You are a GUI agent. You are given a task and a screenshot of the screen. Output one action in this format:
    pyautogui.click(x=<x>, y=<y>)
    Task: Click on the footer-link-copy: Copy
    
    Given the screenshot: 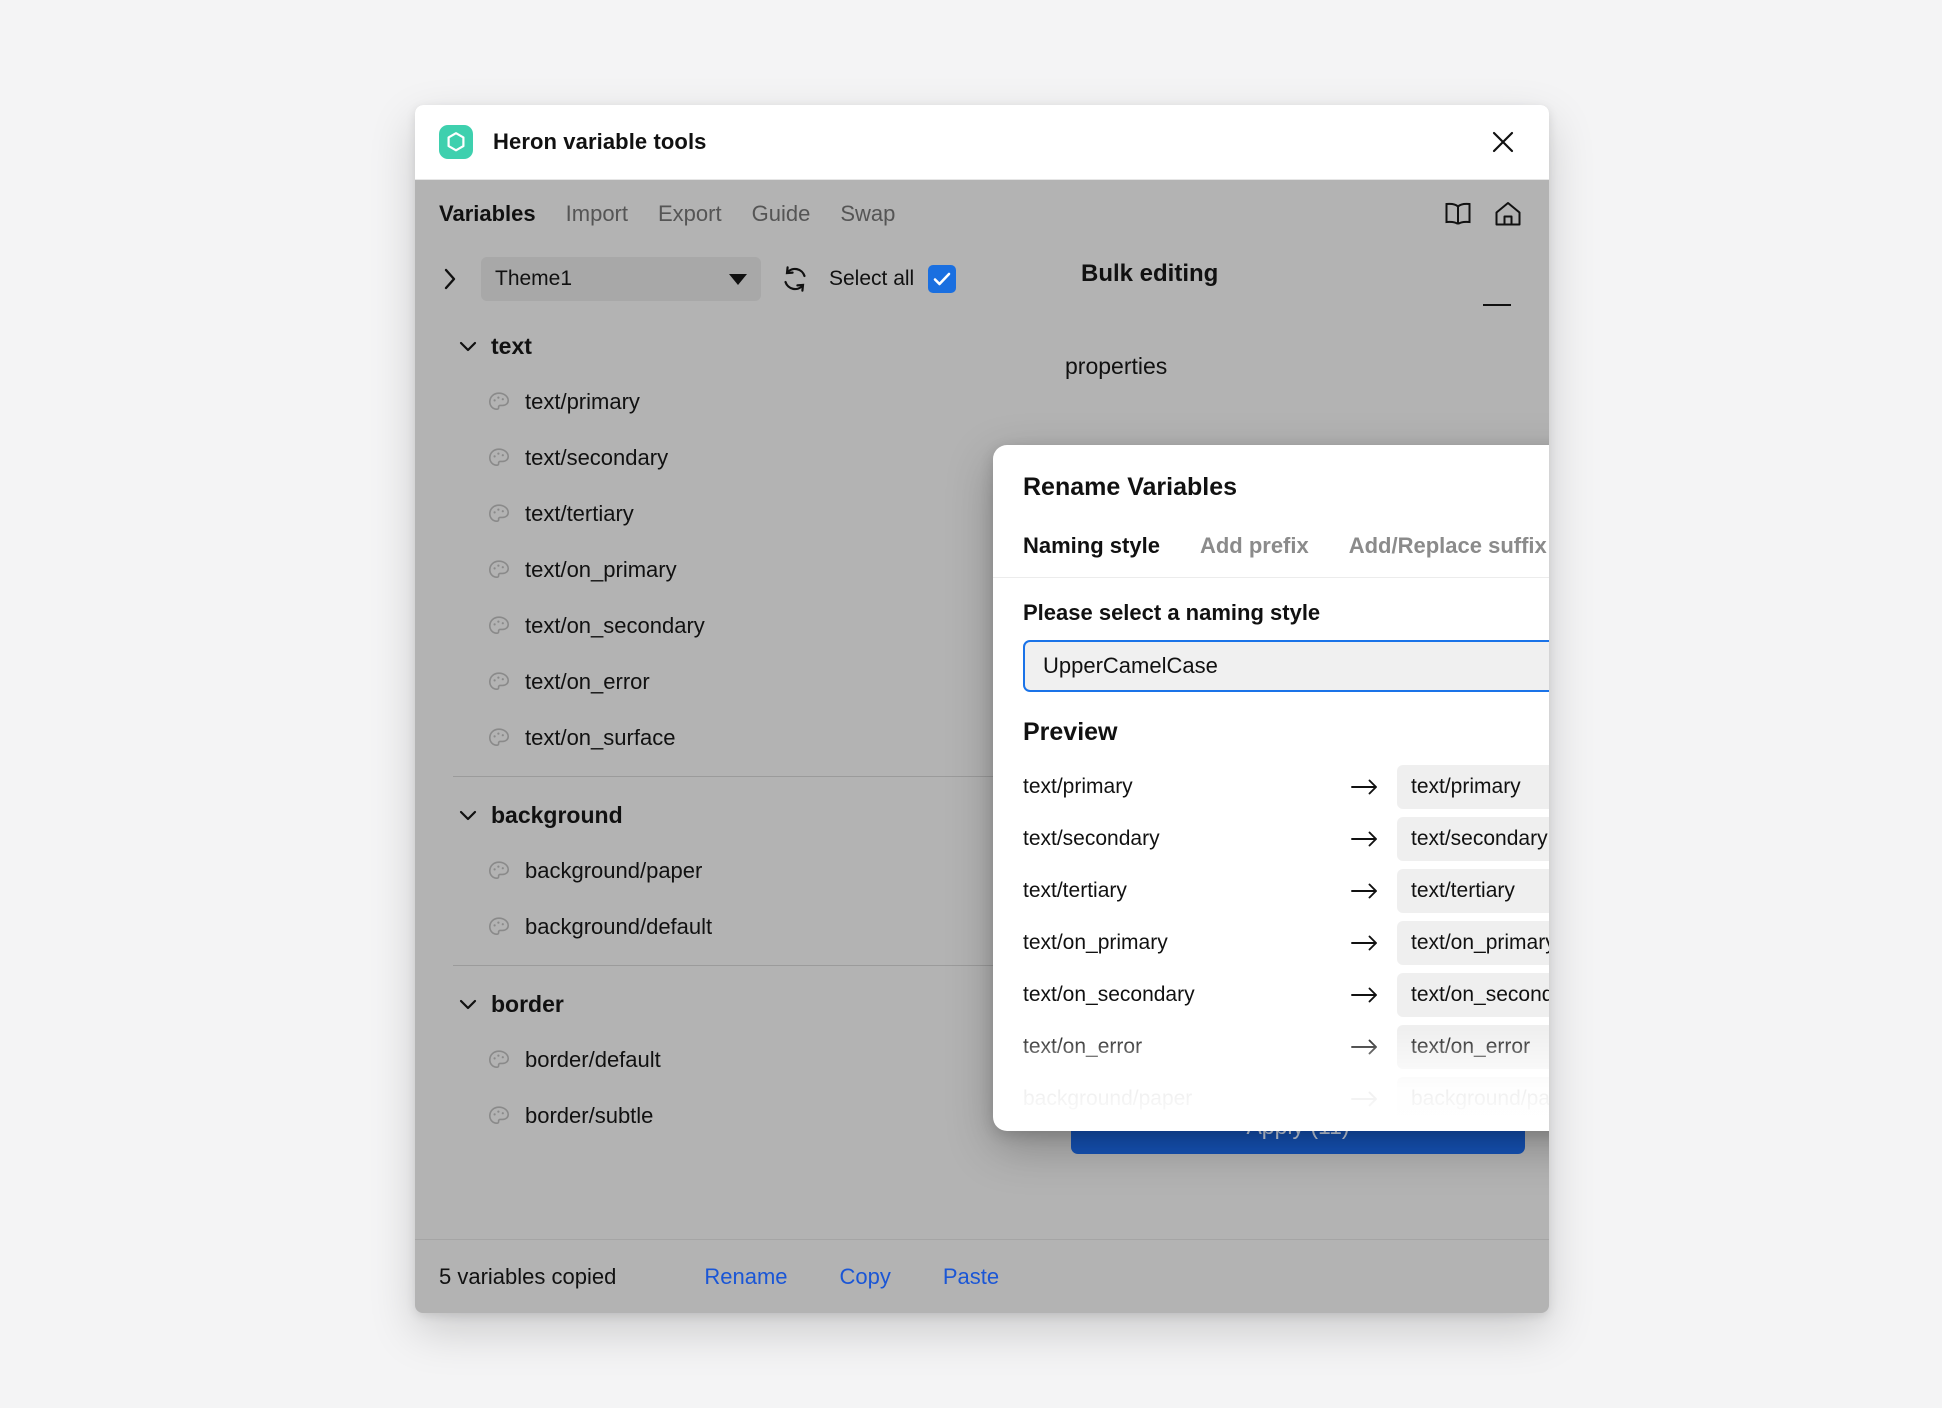 What is the action you would take?
    pyautogui.click(x=865, y=1277)
    